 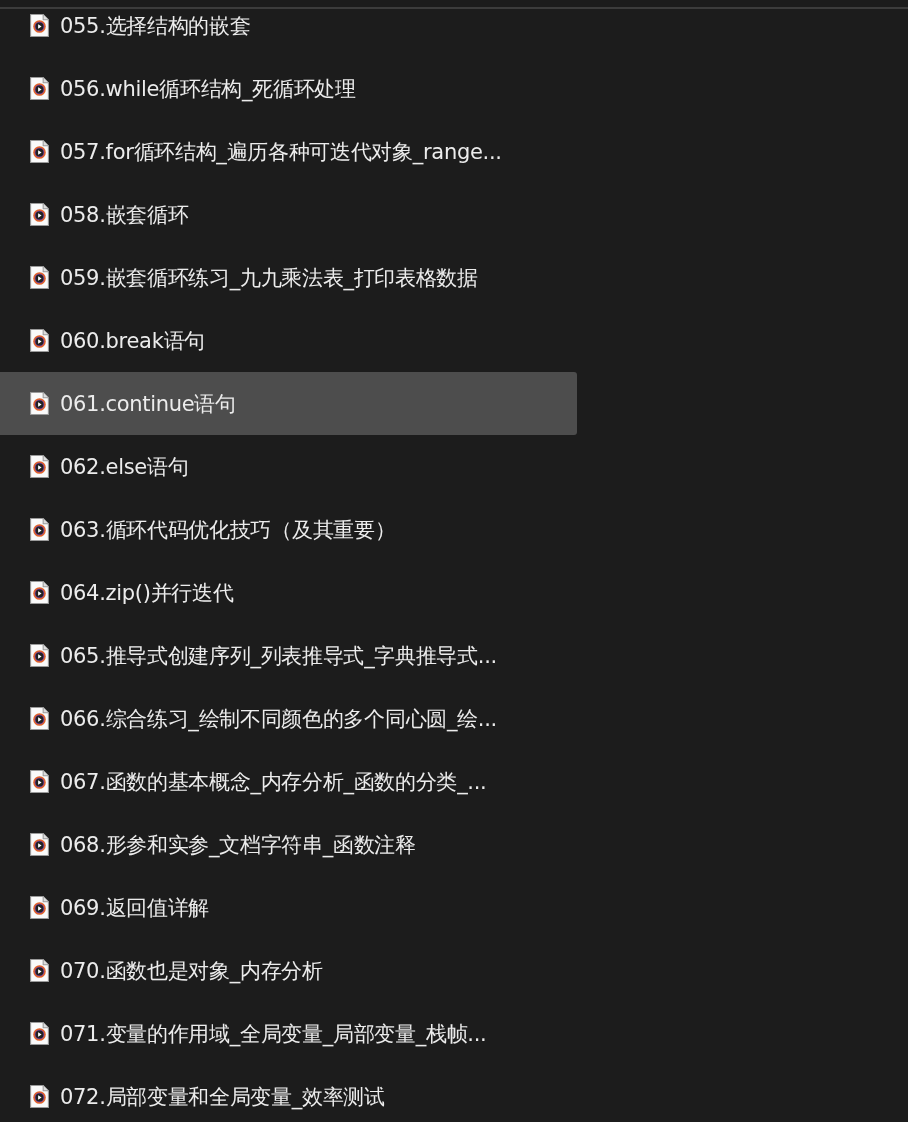 I want to click on file-item: 060.break语句, so click(x=288, y=340).